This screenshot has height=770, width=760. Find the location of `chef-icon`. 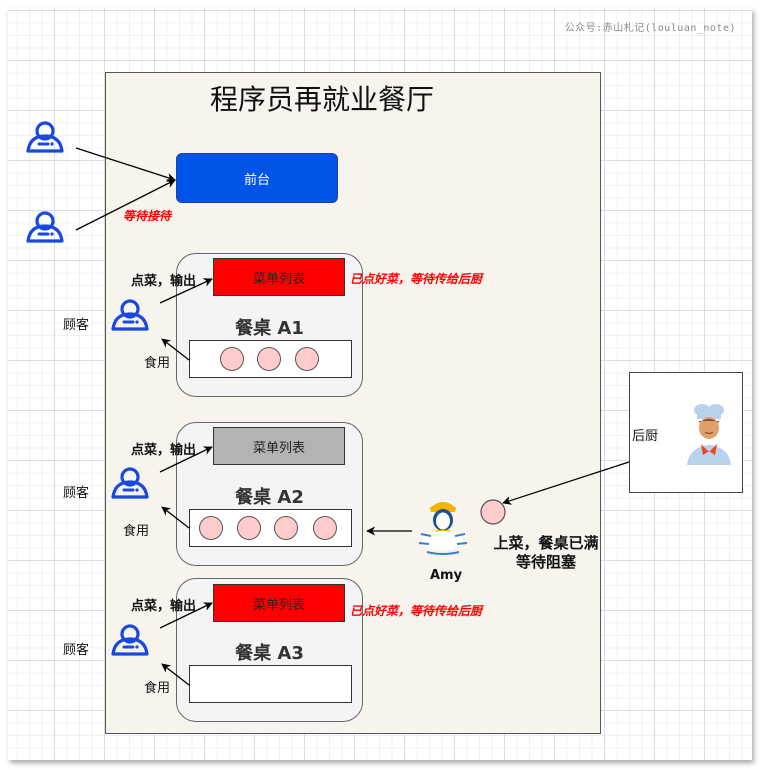

chef-icon is located at coordinates (709, 434).